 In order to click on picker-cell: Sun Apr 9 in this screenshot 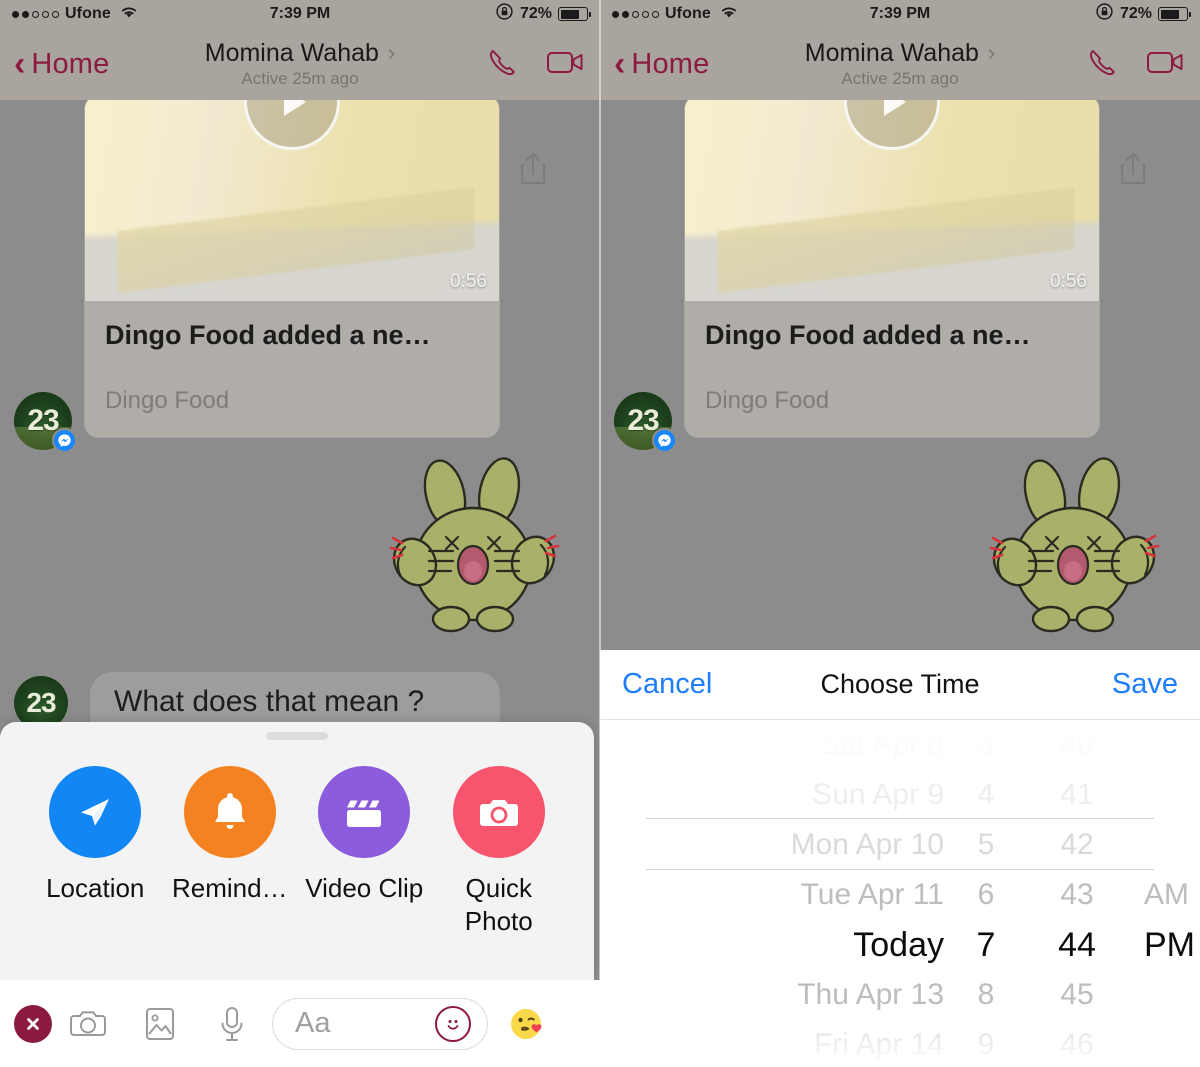, I will do `click(804, 795)`.